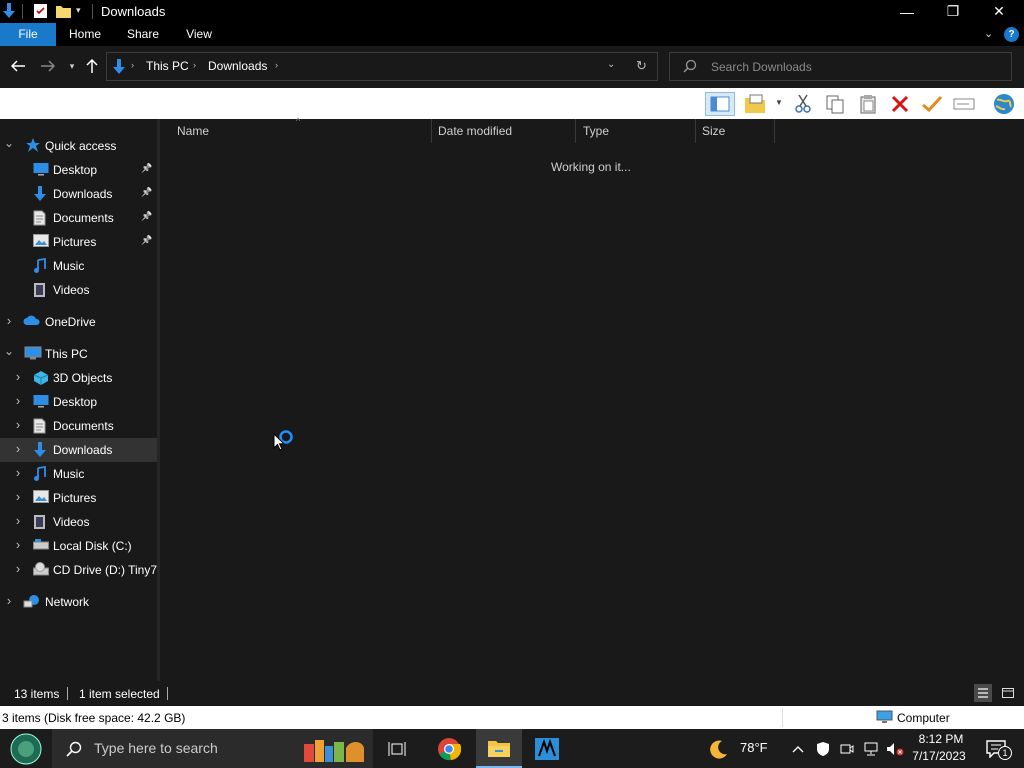  Describe the element at coordinates (18, 66) in the screenshot. I see `back-button` at that location.